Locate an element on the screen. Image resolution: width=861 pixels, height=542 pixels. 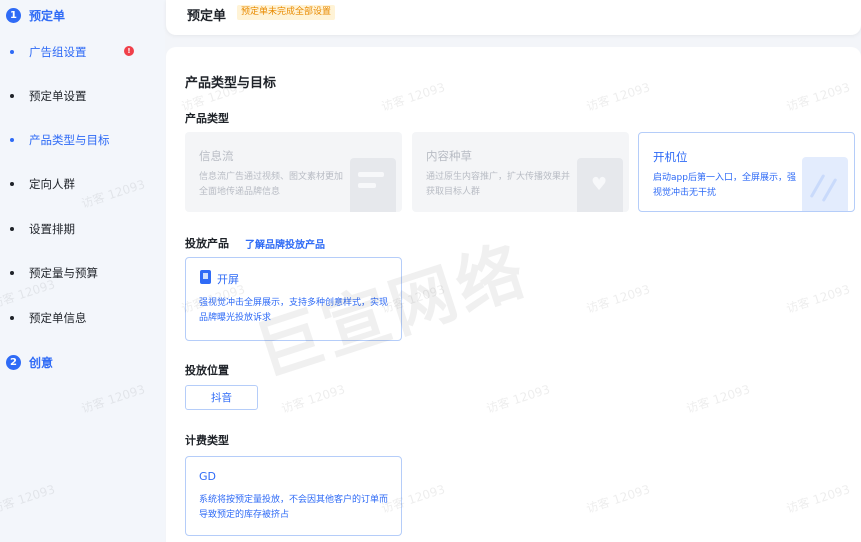
card-title: 开屏 is located at coordinates (228, 279).